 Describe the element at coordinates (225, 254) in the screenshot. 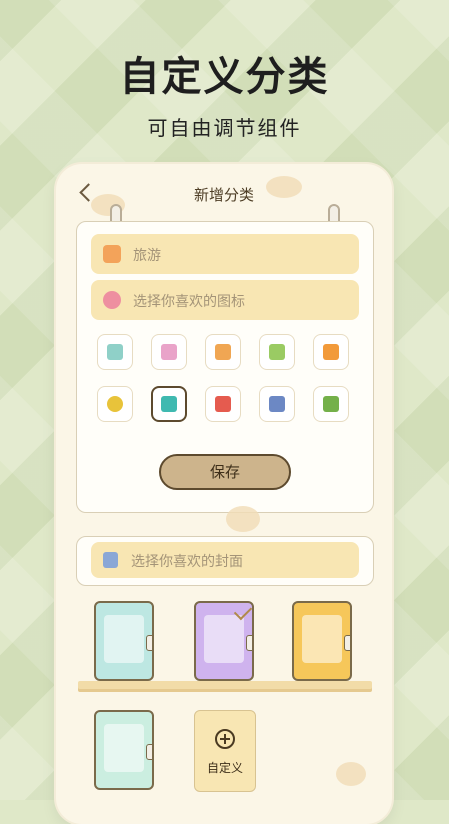

I see `category-name-field: 旅游` at that location.